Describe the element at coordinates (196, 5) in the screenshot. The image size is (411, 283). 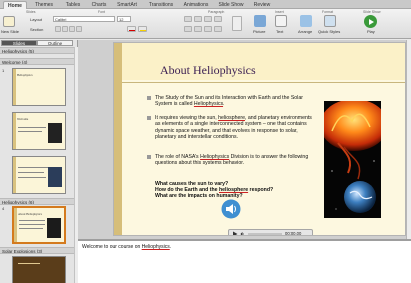
I see `tab-animations: Animations` at that location.